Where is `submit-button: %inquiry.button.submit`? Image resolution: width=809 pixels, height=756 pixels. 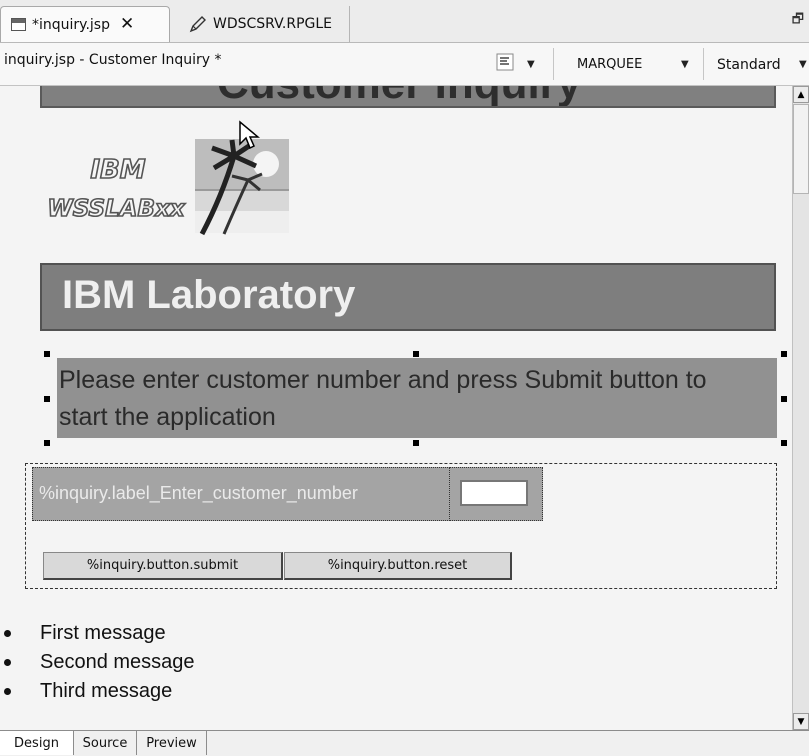
submit-button: %inquiry.button.submit is located at coordinates (163, 566).